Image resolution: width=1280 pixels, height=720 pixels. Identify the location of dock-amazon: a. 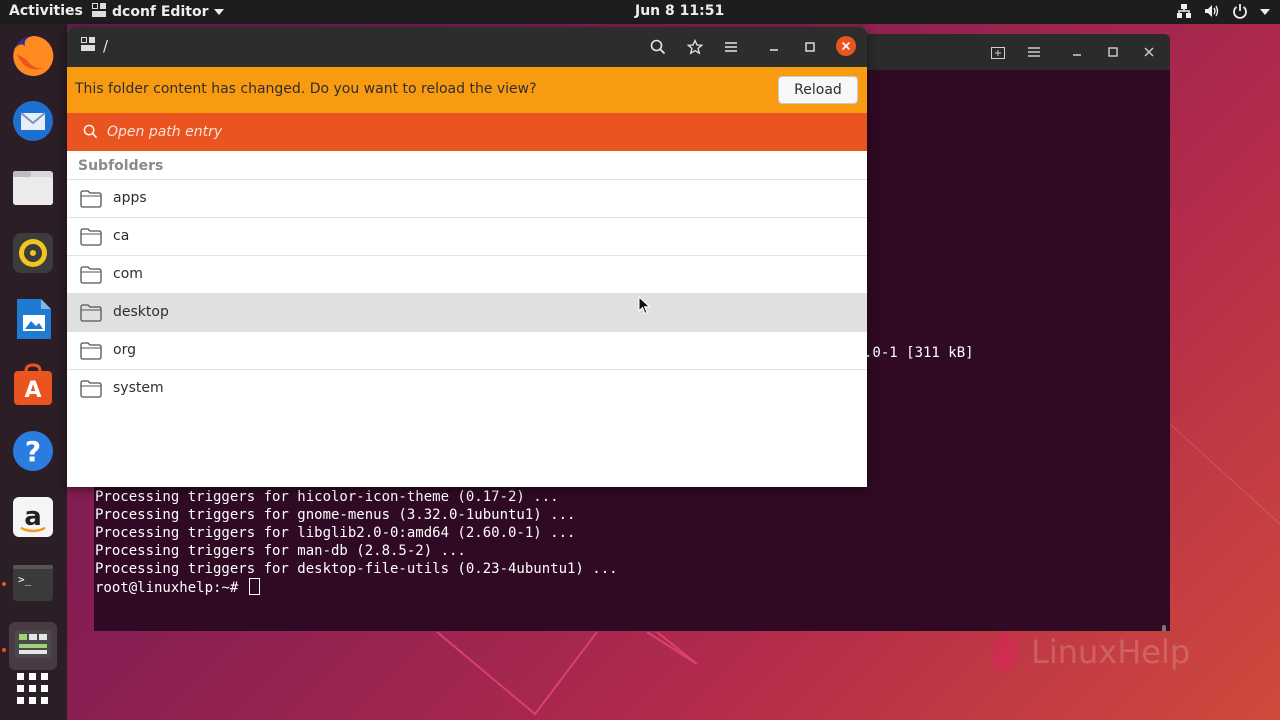
(33, 519).